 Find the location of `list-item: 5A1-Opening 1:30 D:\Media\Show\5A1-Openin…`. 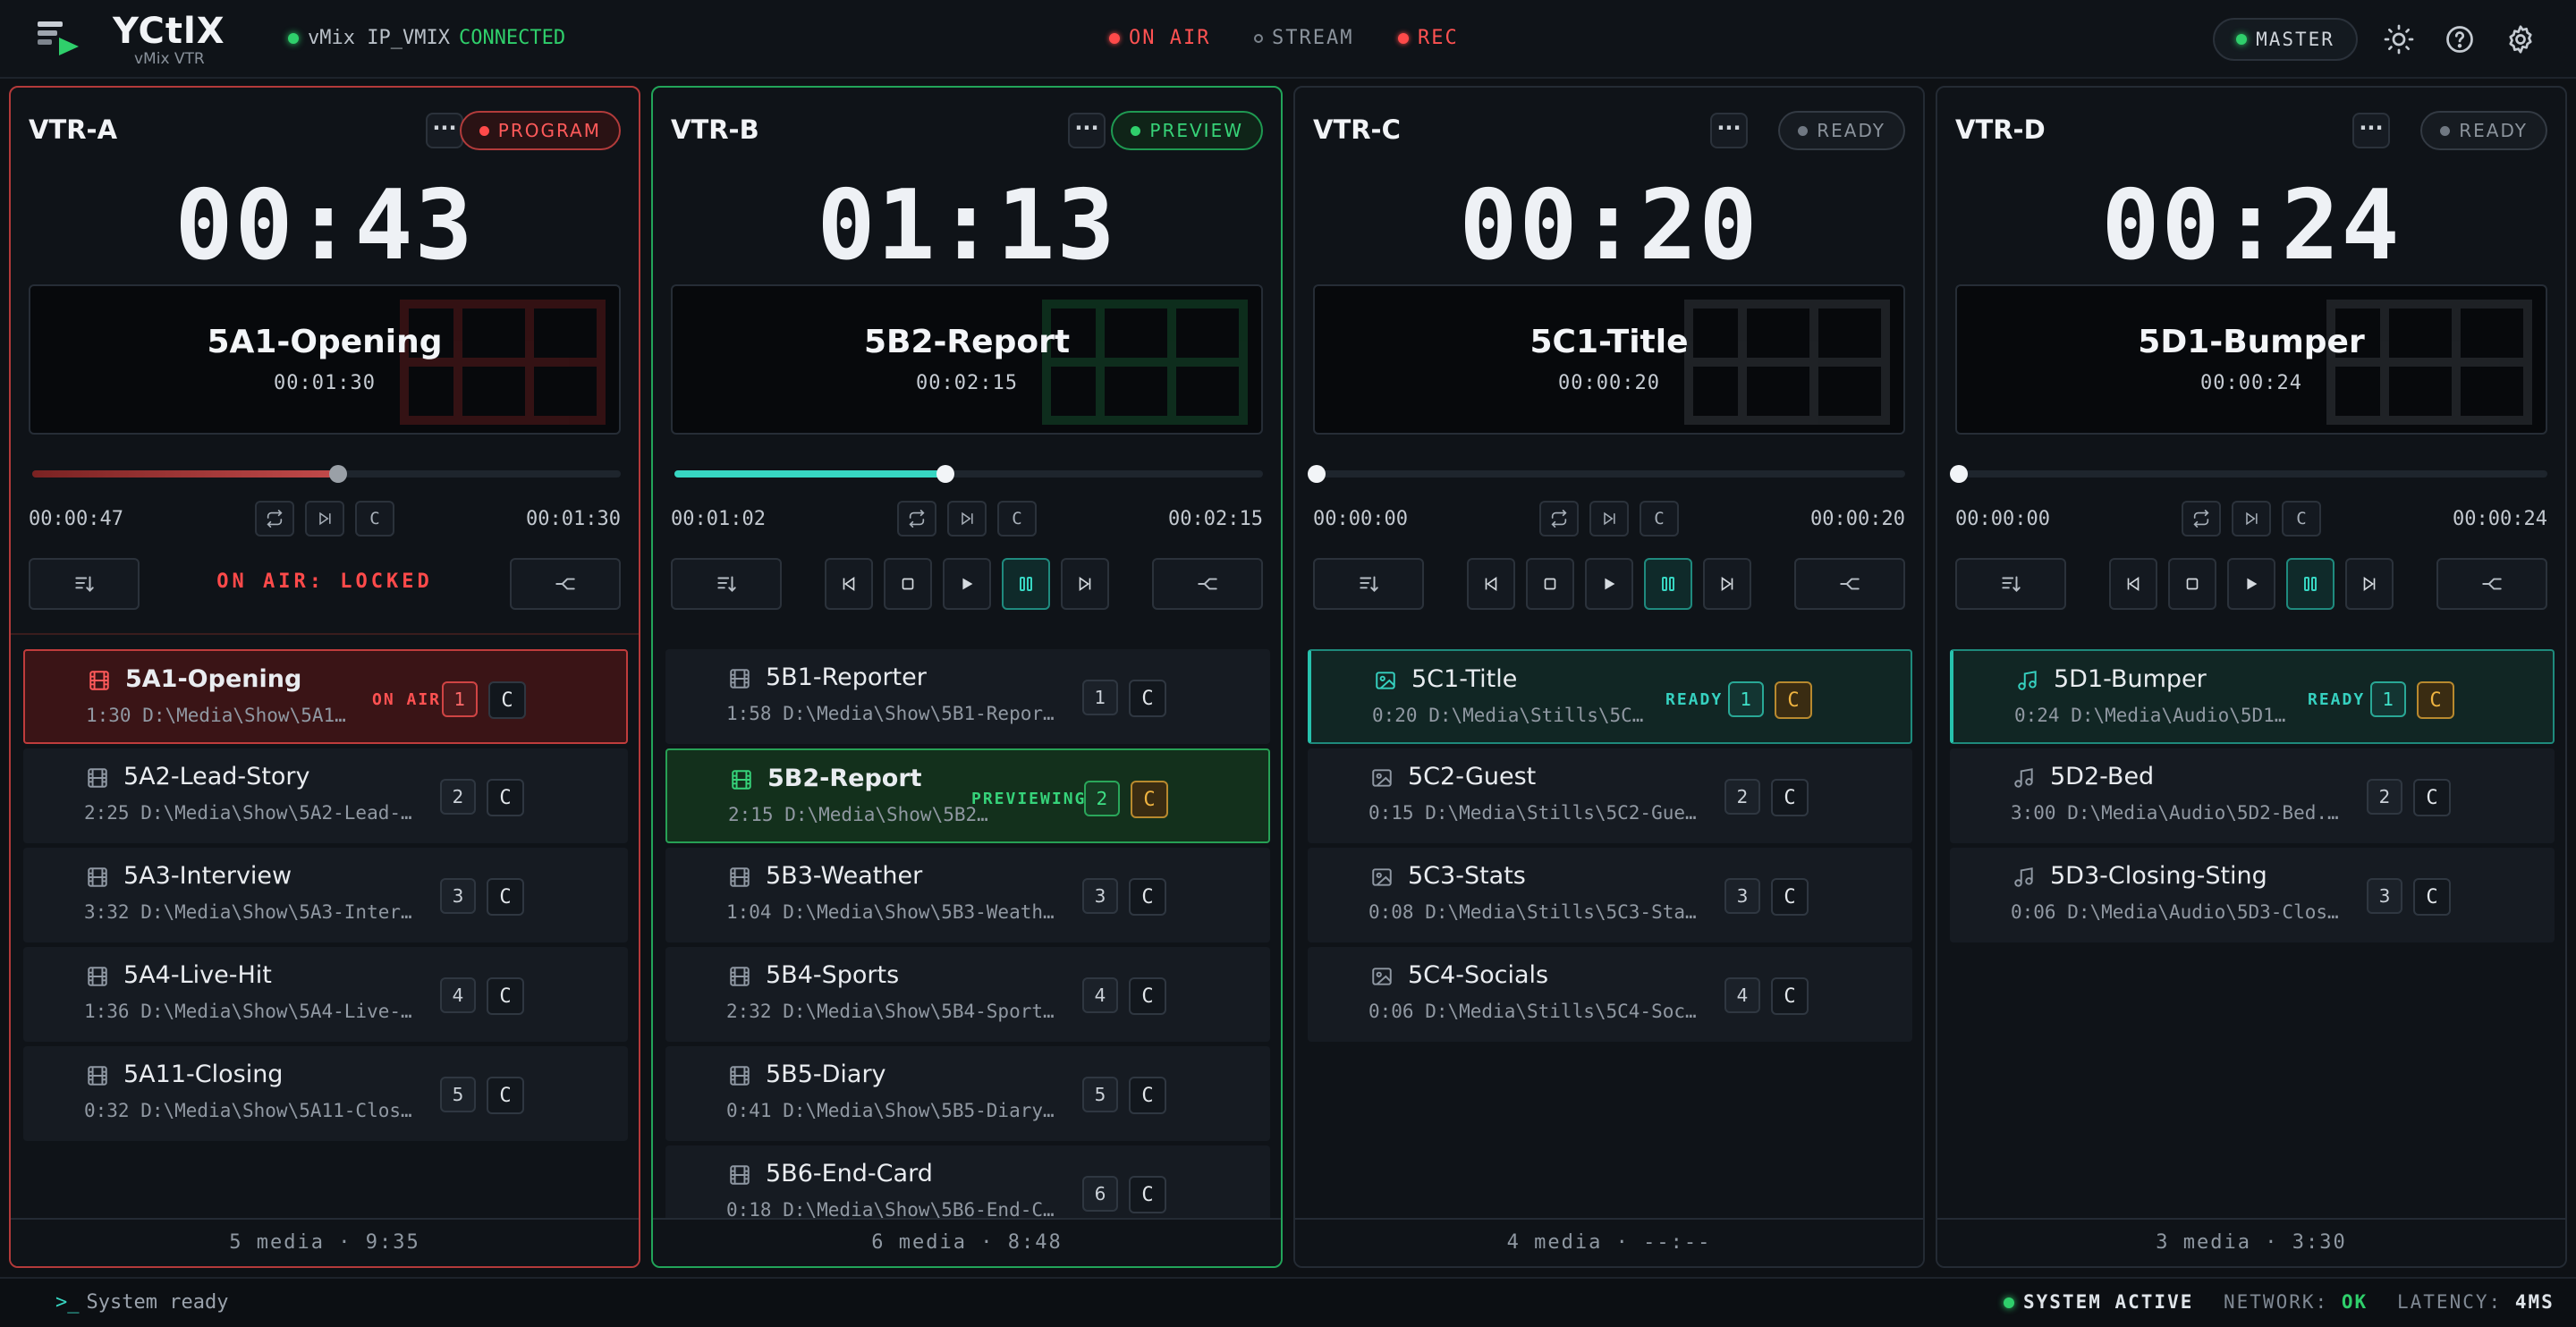

list-item: 5A1-Opening 1:30 D:\Media\Show\5A1-Openin… is located at coordinates (325, 696).